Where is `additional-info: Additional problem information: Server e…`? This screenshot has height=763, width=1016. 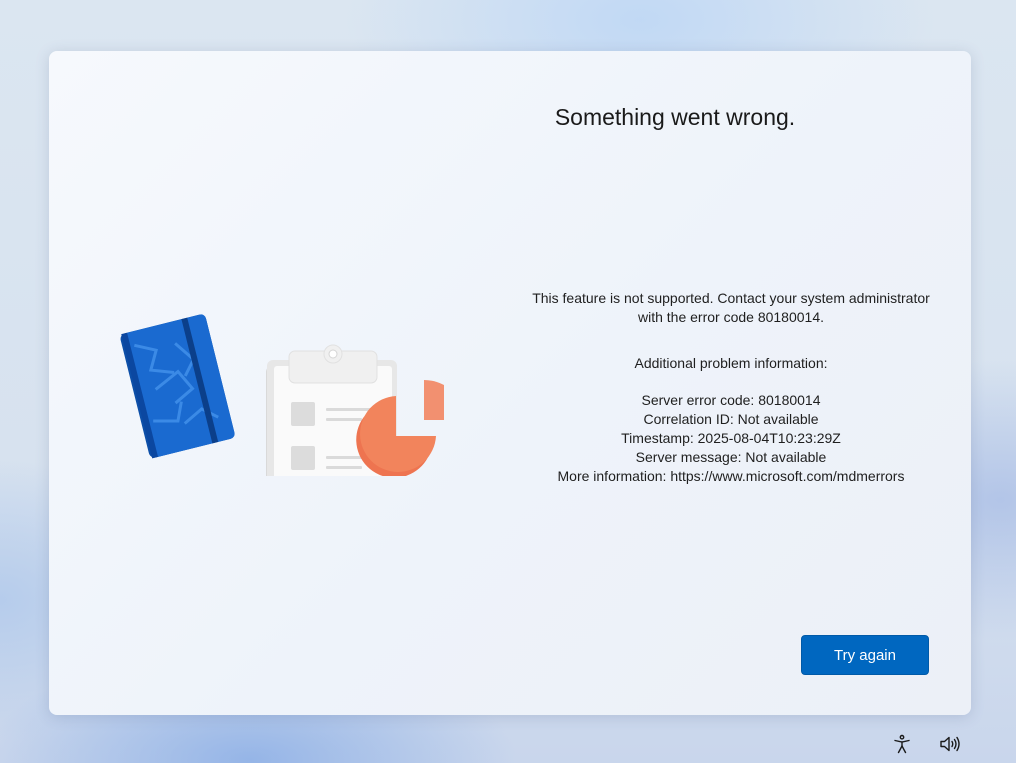 additional-info: Additional problem information: Server e… is located at coordinates (731, 420).